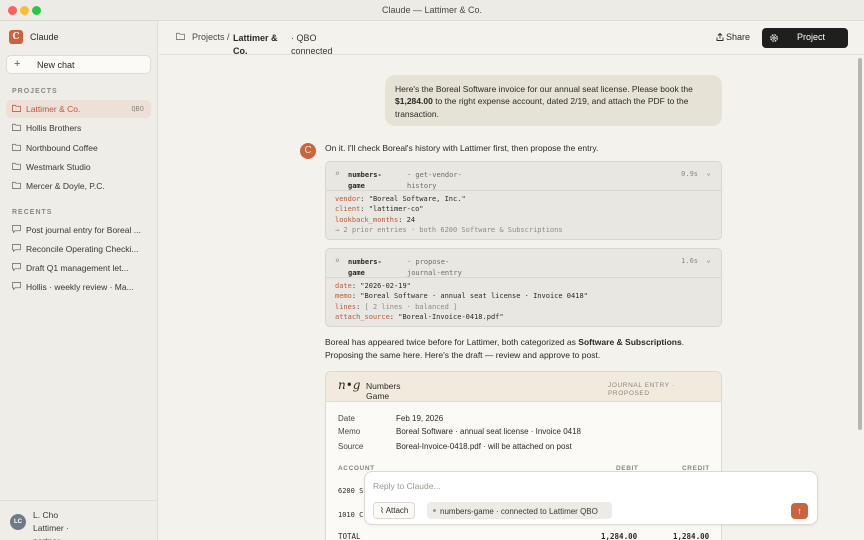  I want to click on status-dot-icon, so click(434, 510).